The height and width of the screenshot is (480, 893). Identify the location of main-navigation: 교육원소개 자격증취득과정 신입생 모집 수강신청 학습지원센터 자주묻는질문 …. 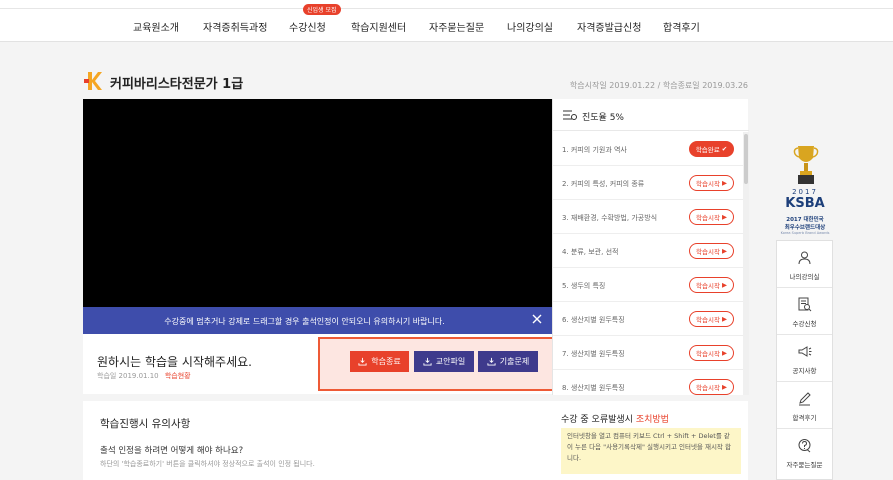
(446, 23).